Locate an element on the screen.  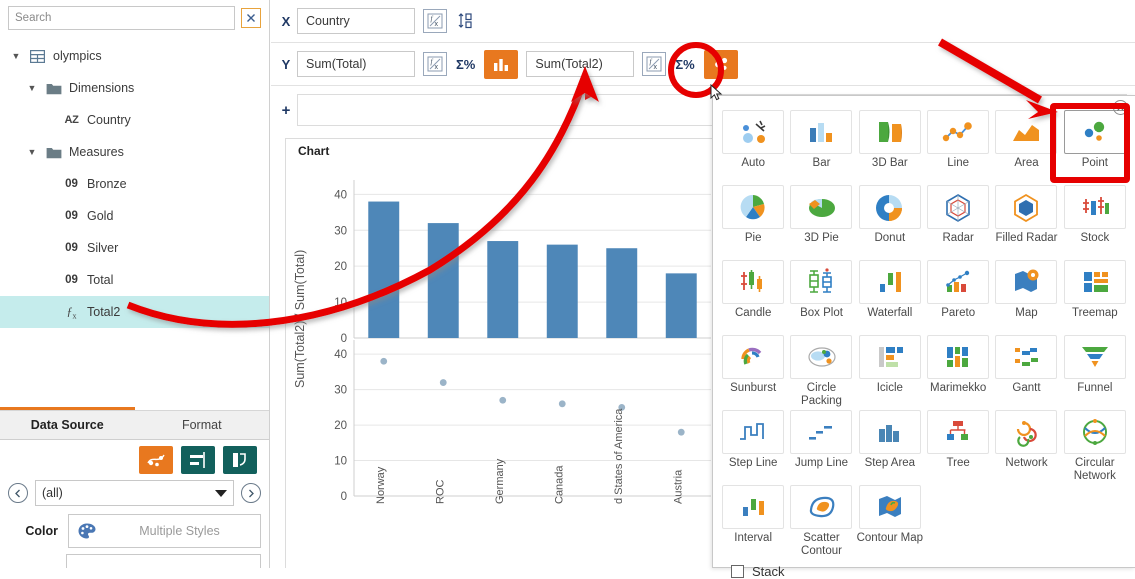
chart-type-label: Bar is located at coordinates (821, 163).